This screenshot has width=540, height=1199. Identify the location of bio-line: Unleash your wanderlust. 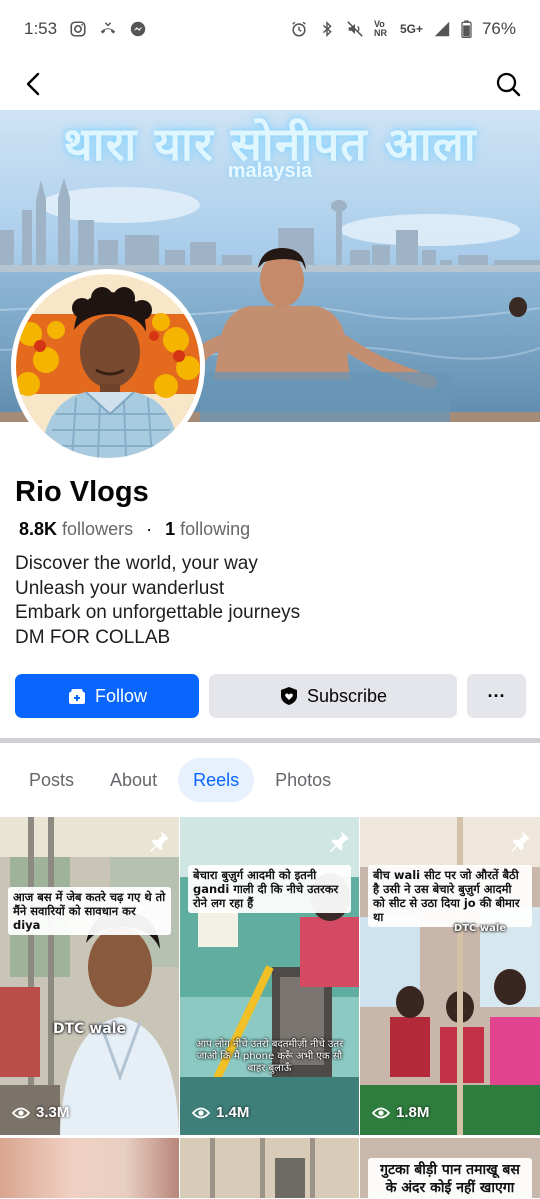
(120, 588).